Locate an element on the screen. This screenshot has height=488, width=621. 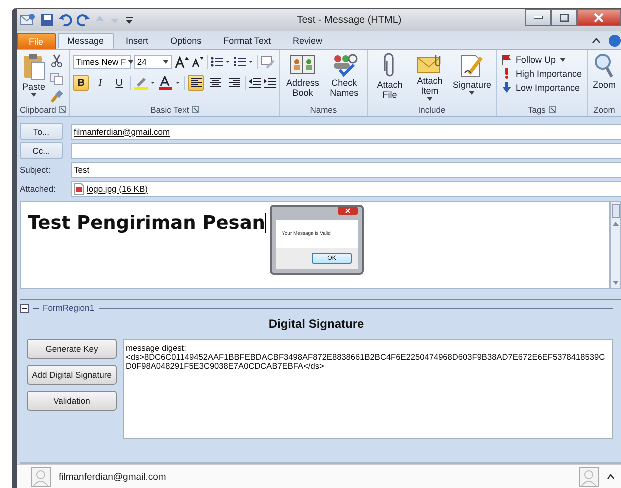
check-names-button: Check Names is located at coordinates (344, 75).